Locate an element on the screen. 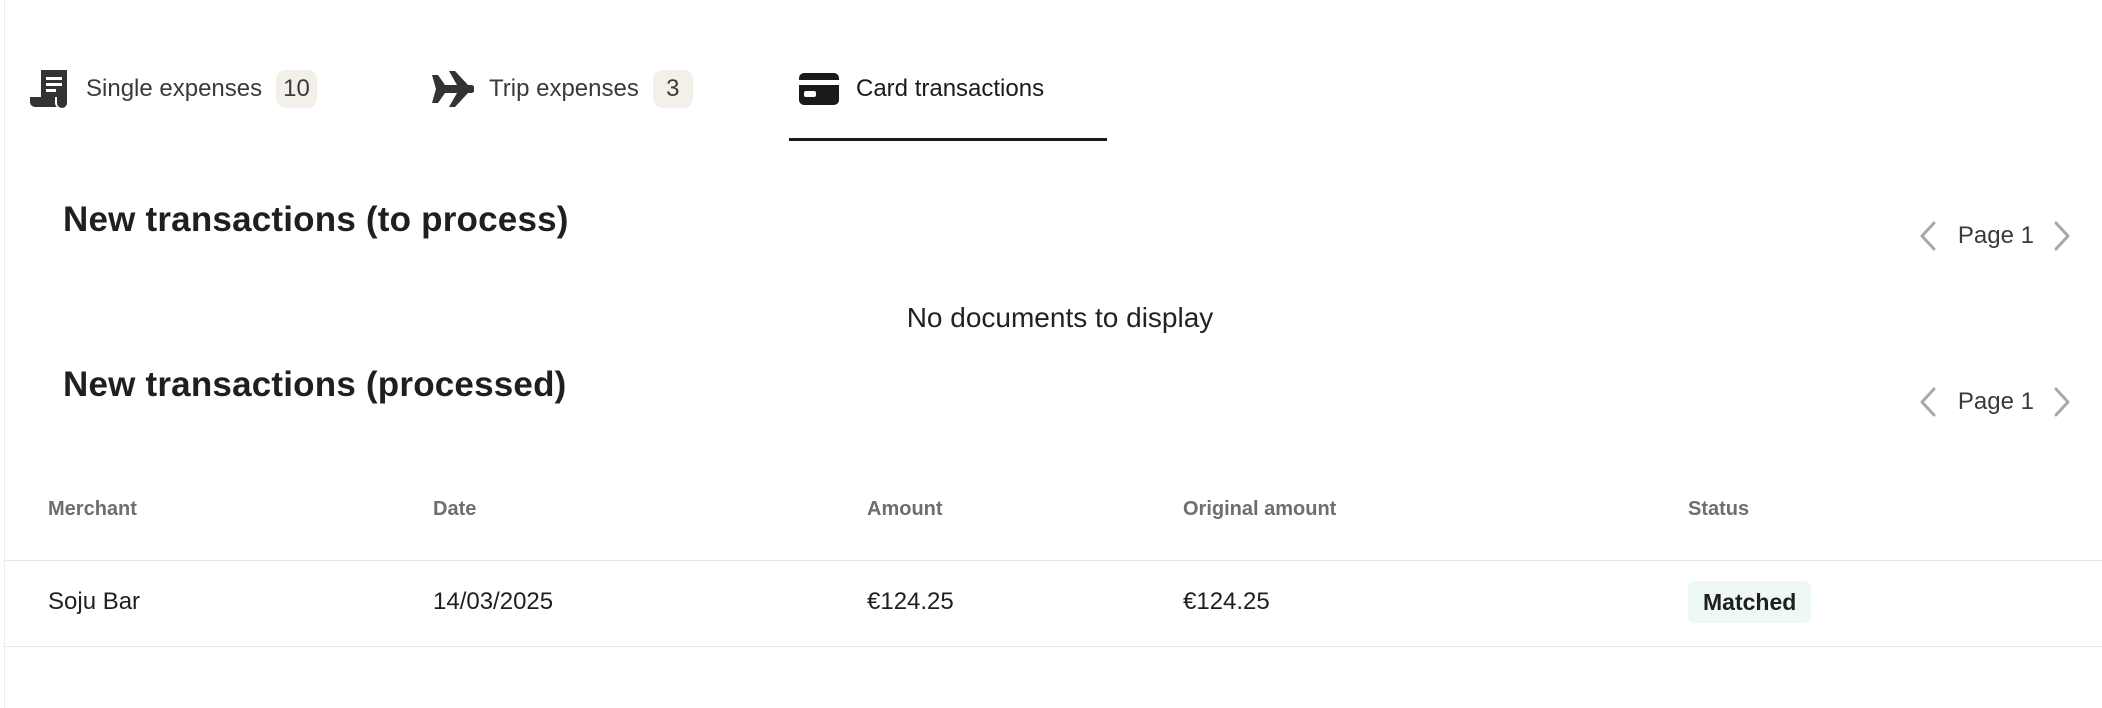  section-title-to-process: New transactions (to process) is located at coordinates (316, 219).